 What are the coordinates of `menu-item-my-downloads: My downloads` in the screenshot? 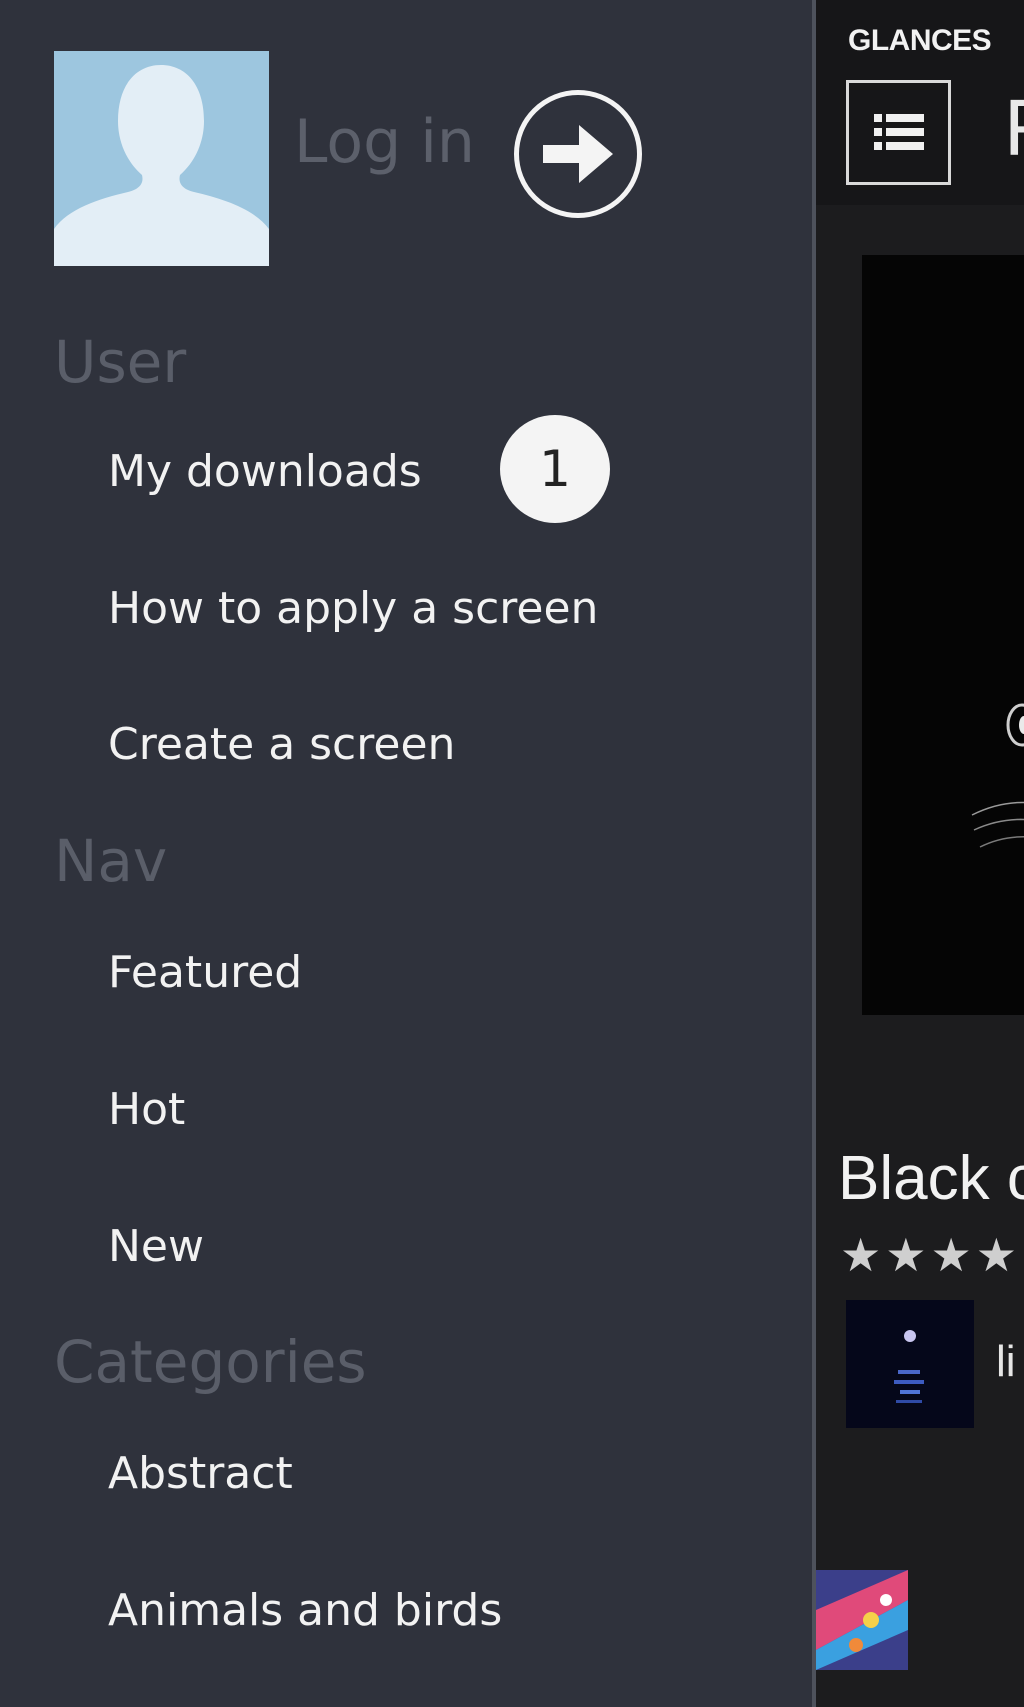 It's located at (265, 472).